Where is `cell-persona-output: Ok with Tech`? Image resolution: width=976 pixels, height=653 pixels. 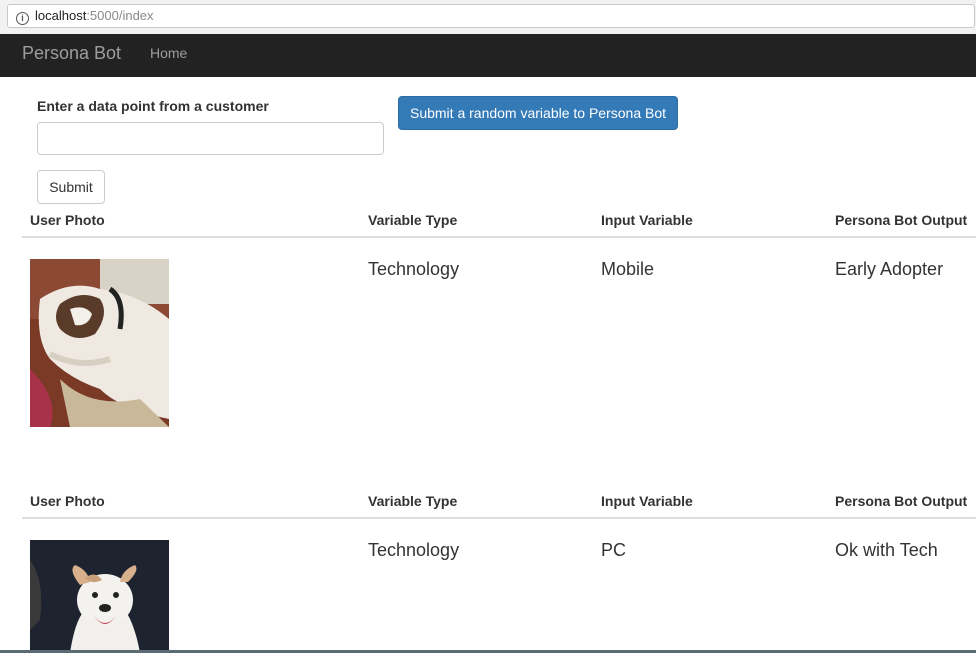 cell-persona-output: Ok with Tech is located at coordinates (886, 550).